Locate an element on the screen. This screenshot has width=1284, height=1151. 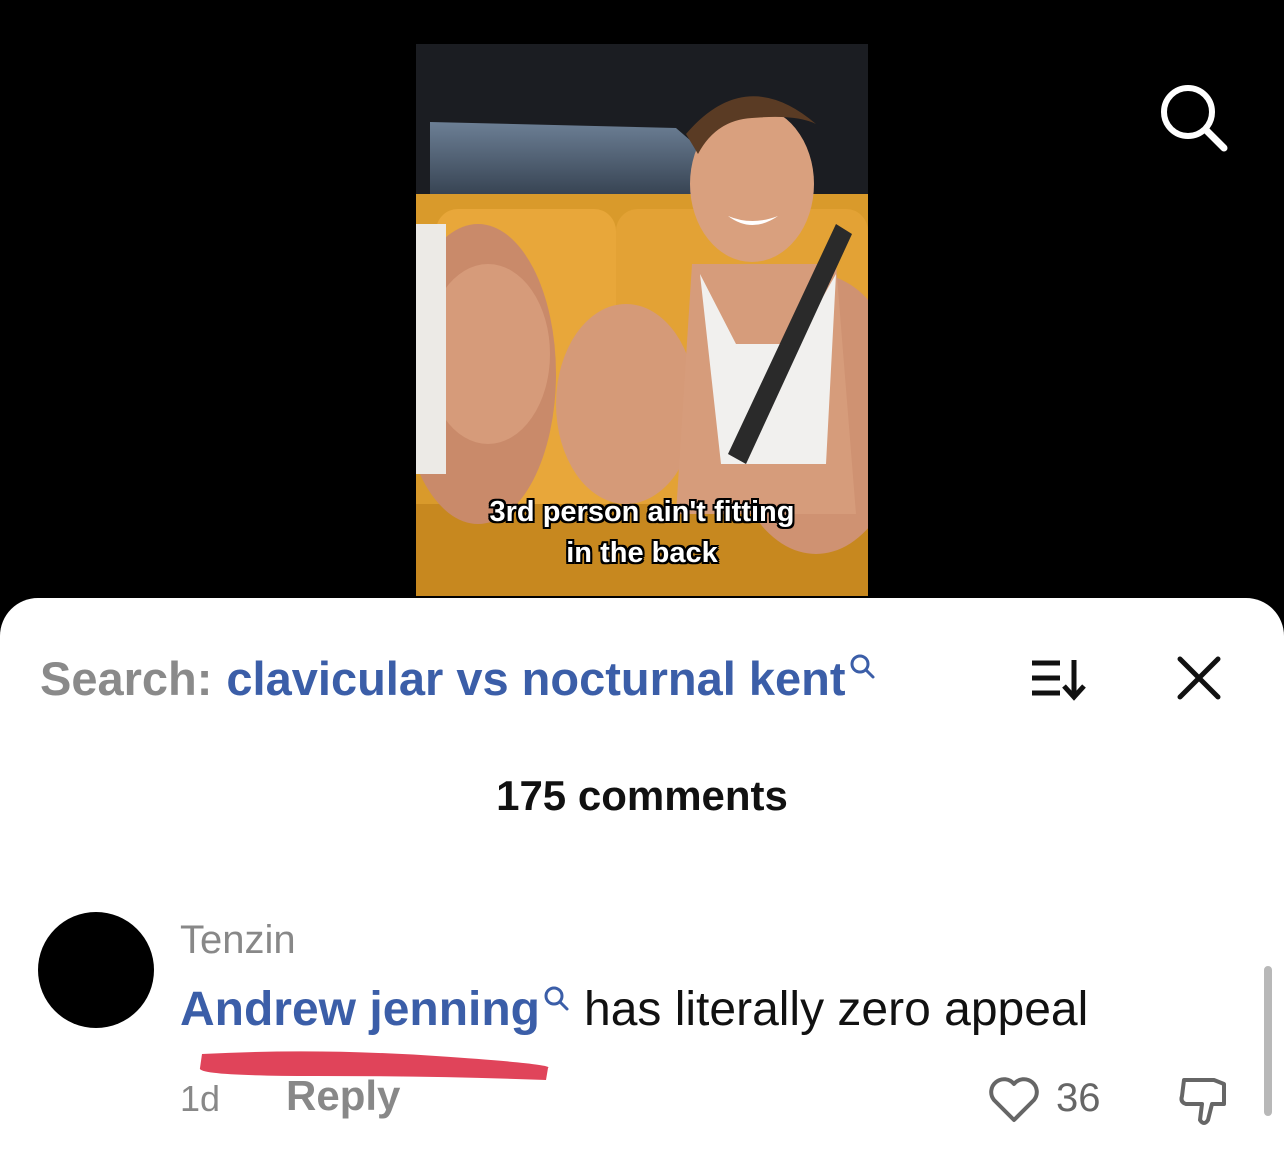
like-count: 36 is located at coordinates (1078, 1098).